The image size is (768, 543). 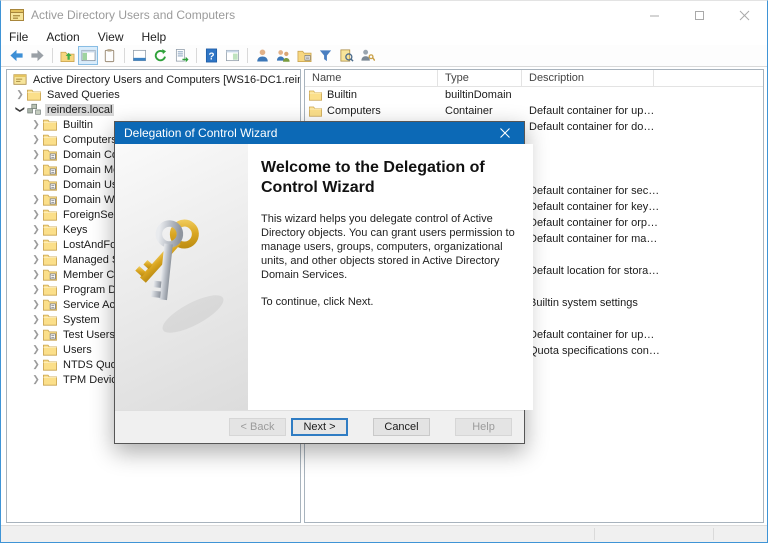 What do you see at coordinates (154, 37) in the screenshot?
I see `menu-item-help: Help` at bounding box center [154, 37].